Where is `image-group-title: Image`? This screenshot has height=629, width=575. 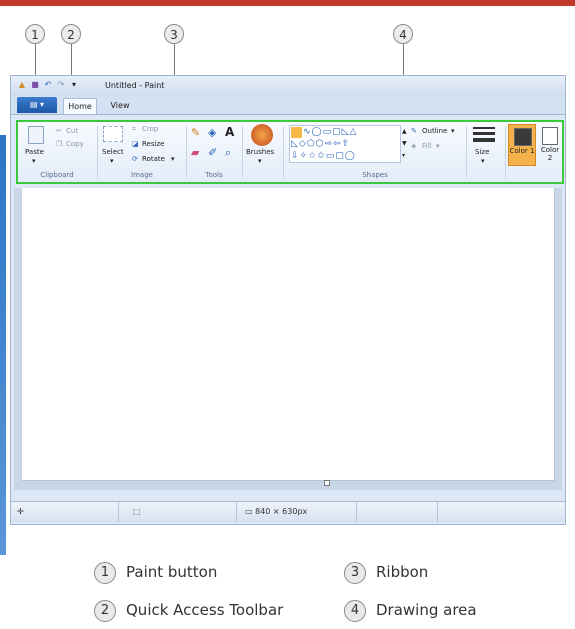 image-group-title: Image is located at coordinates (142, 175).